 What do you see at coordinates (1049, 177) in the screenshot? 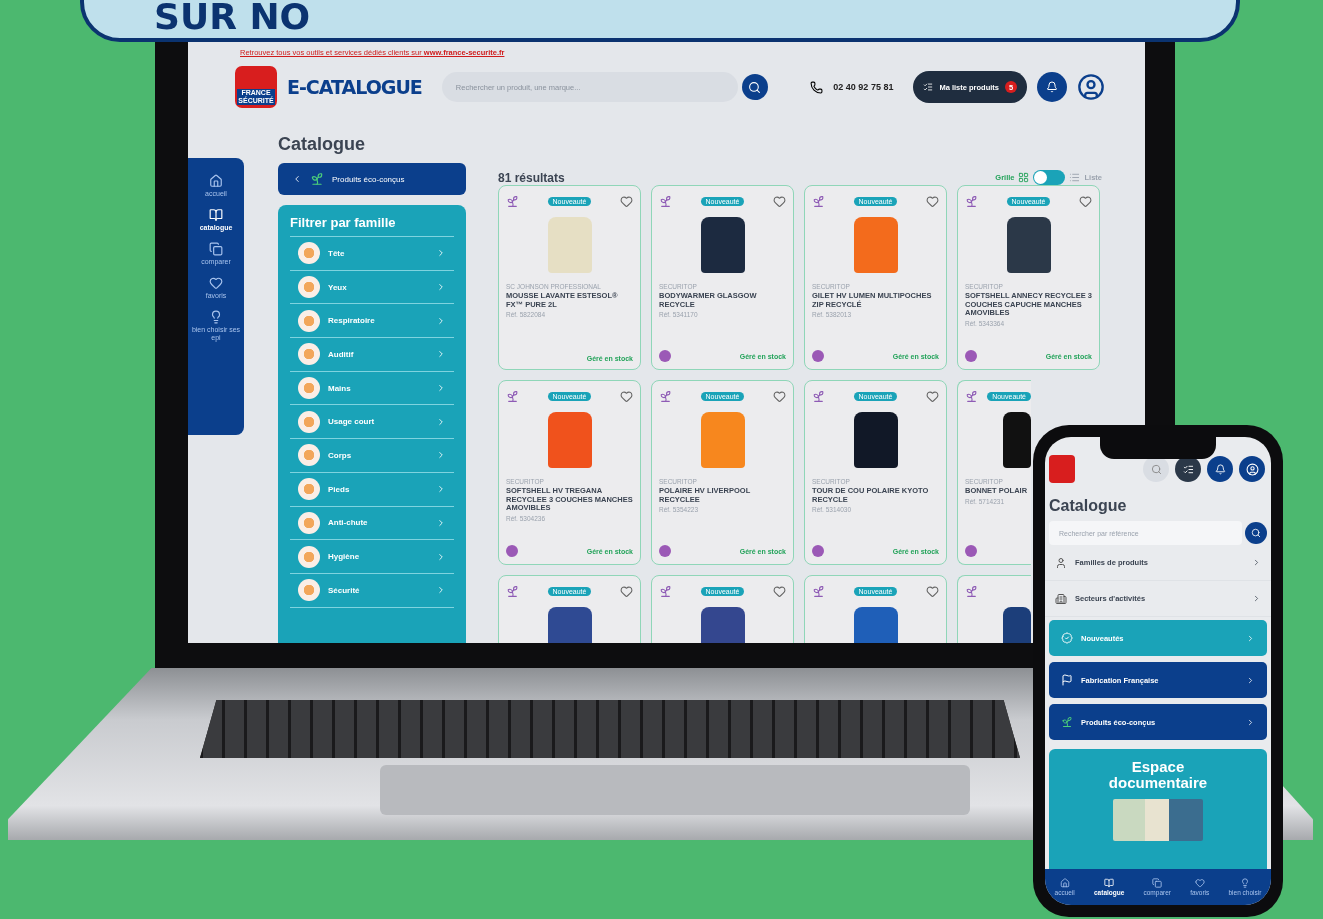
I see `view-toggle` at bounding box center [1049, 177].